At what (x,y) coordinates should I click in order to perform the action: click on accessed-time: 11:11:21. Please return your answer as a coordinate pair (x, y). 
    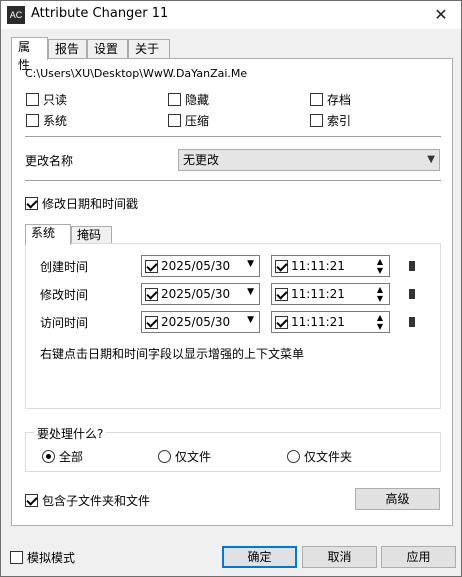
    Looking at the image, I should click on (318, 322).